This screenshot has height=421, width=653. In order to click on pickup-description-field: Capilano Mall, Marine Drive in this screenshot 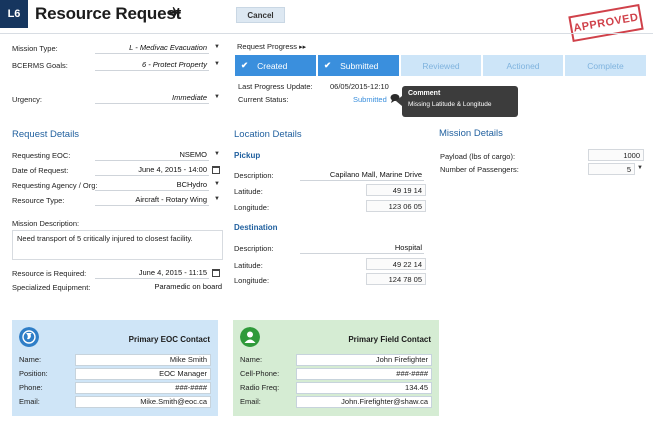, I will do `click(362, 175)`.